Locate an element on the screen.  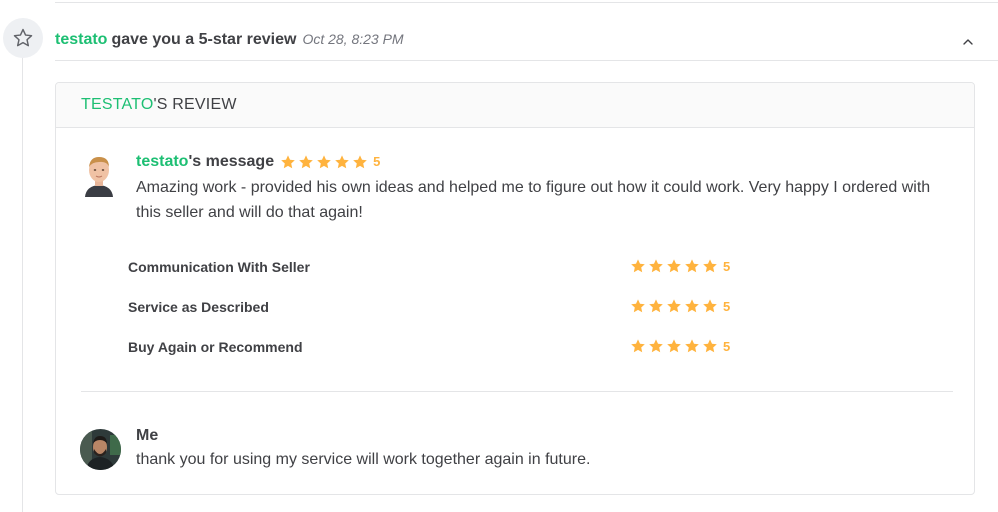
timeline-line is located at coordinates (22, 284).